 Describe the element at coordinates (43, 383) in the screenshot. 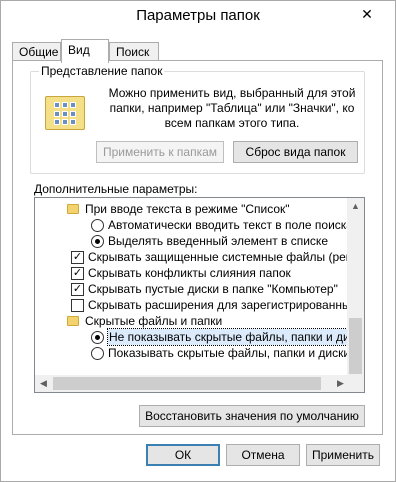

I see `scroll-left-icon: ◀` at that location.